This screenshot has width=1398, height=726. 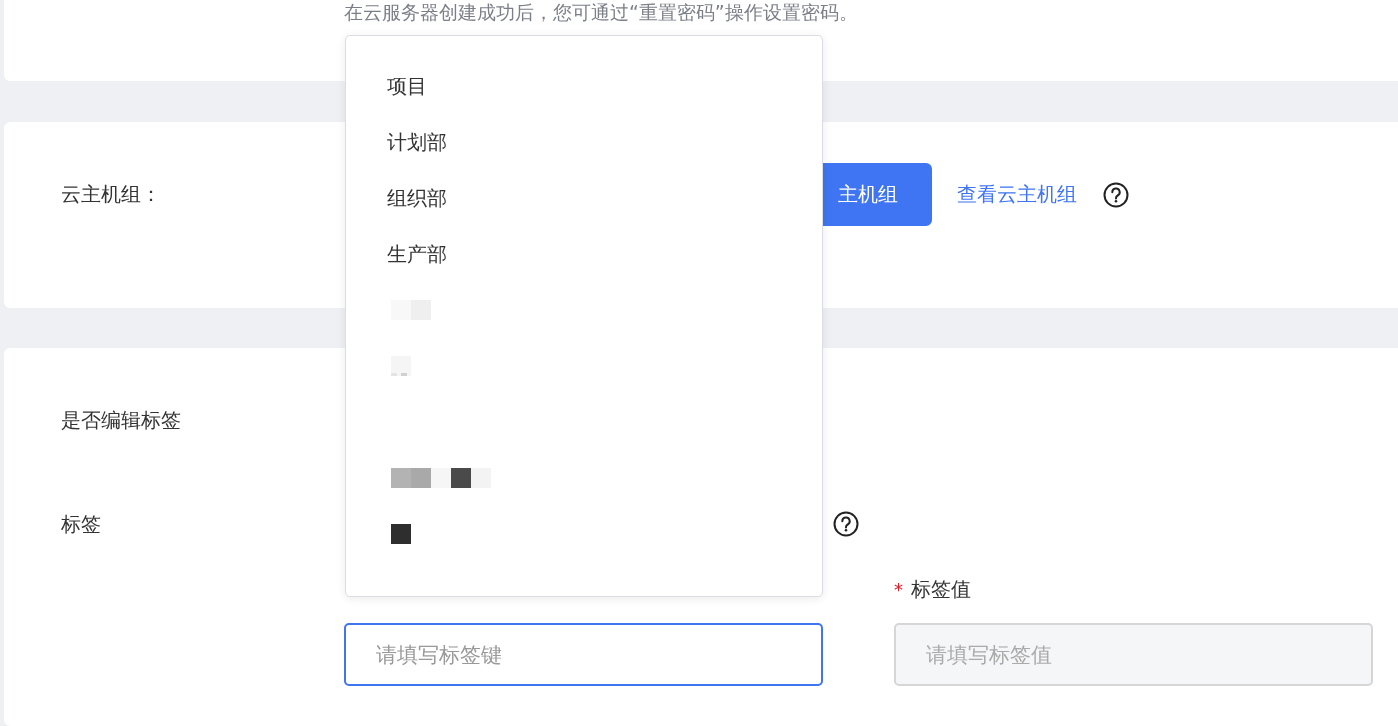 What do you see at coordinates (941, 589) in the screenshot?
I see `field-label: 标签值` at bounding box center [941, 589].